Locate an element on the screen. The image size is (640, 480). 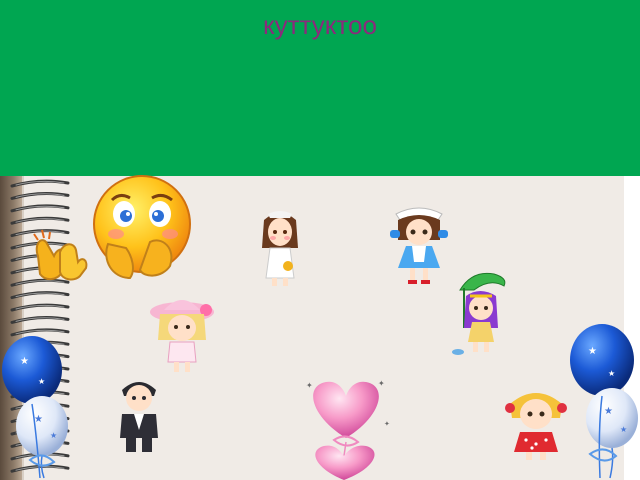
clapping-hands-icon is located at coordinates (60, 255).